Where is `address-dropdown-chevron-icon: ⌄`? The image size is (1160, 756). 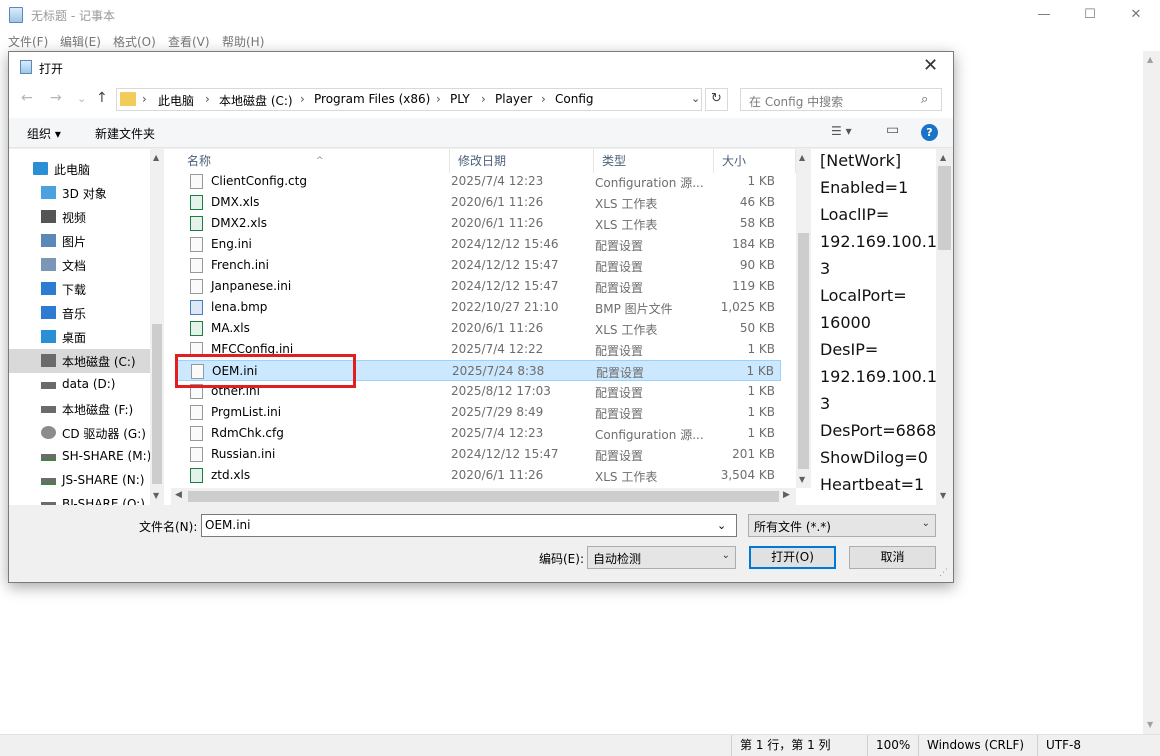 address-dropdown-chevron-icon: ⌄ is located at coordinates (695, 98).